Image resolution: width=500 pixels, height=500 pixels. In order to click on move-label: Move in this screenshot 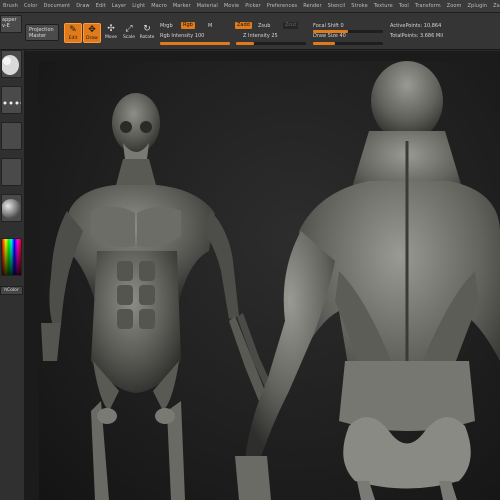, I will do `click(111, 37)`.